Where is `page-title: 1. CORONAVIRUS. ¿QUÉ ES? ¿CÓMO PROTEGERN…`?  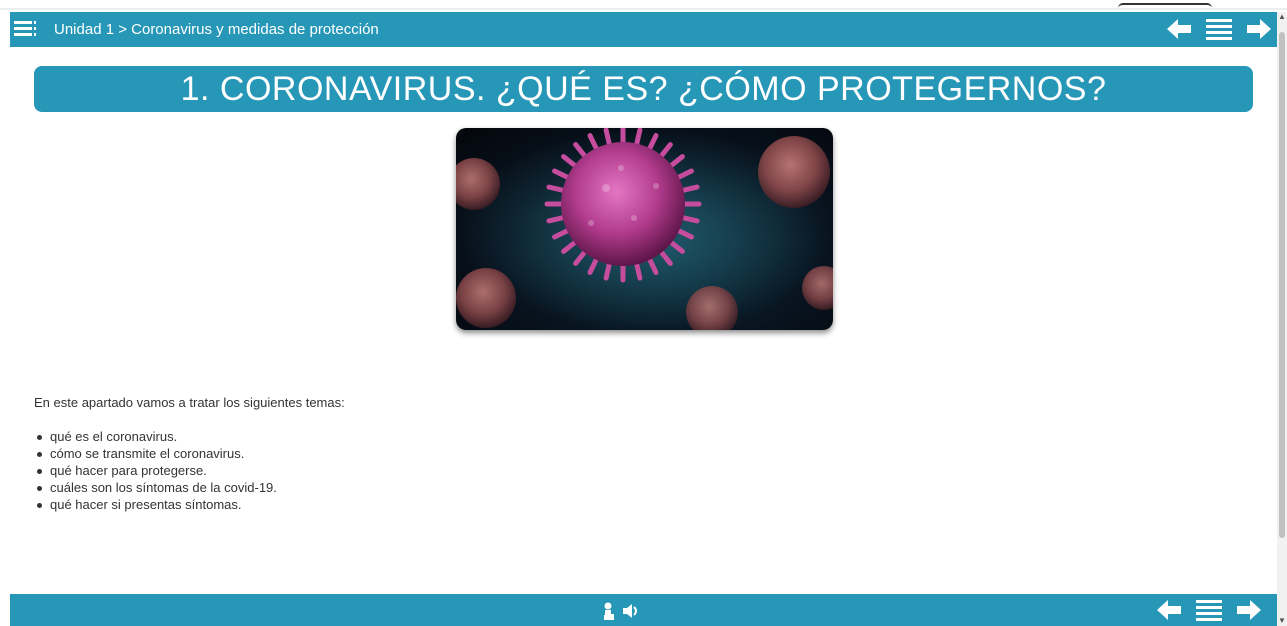
page-title: 1. CORONAVIRUS. ¿QUÉ ES? ¿CÓMO PROTEGERN… is located at coordinates (643, 88).